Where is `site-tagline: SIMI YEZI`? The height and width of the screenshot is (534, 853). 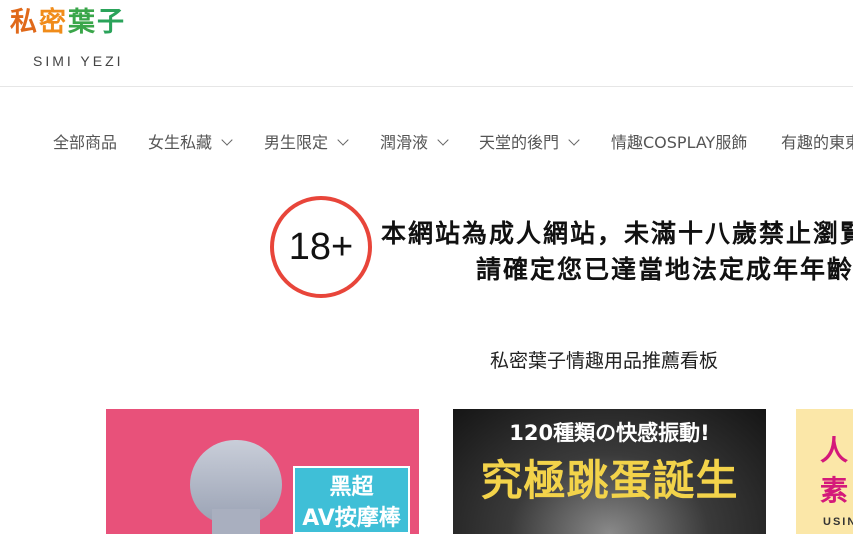 site-tagline: SIMI YEZI is located at coordinates (78, 61).